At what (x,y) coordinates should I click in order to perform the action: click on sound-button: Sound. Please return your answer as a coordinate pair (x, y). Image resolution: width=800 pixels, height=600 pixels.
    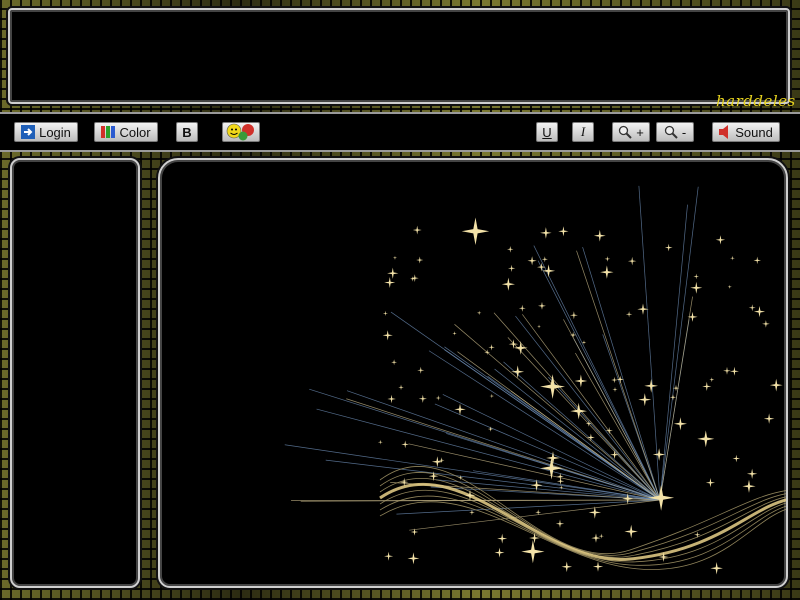
    Looking at the image, I should click on (746, 132).